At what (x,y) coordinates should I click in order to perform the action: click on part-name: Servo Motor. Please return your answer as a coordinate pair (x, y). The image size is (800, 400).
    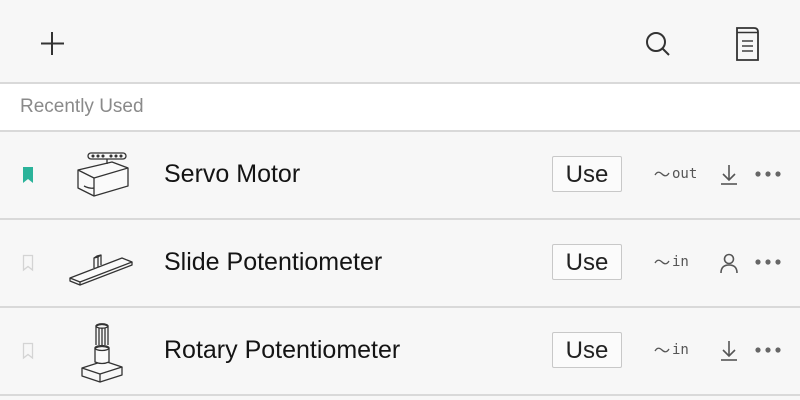
    Looking at the image, I should click on (232, 174).